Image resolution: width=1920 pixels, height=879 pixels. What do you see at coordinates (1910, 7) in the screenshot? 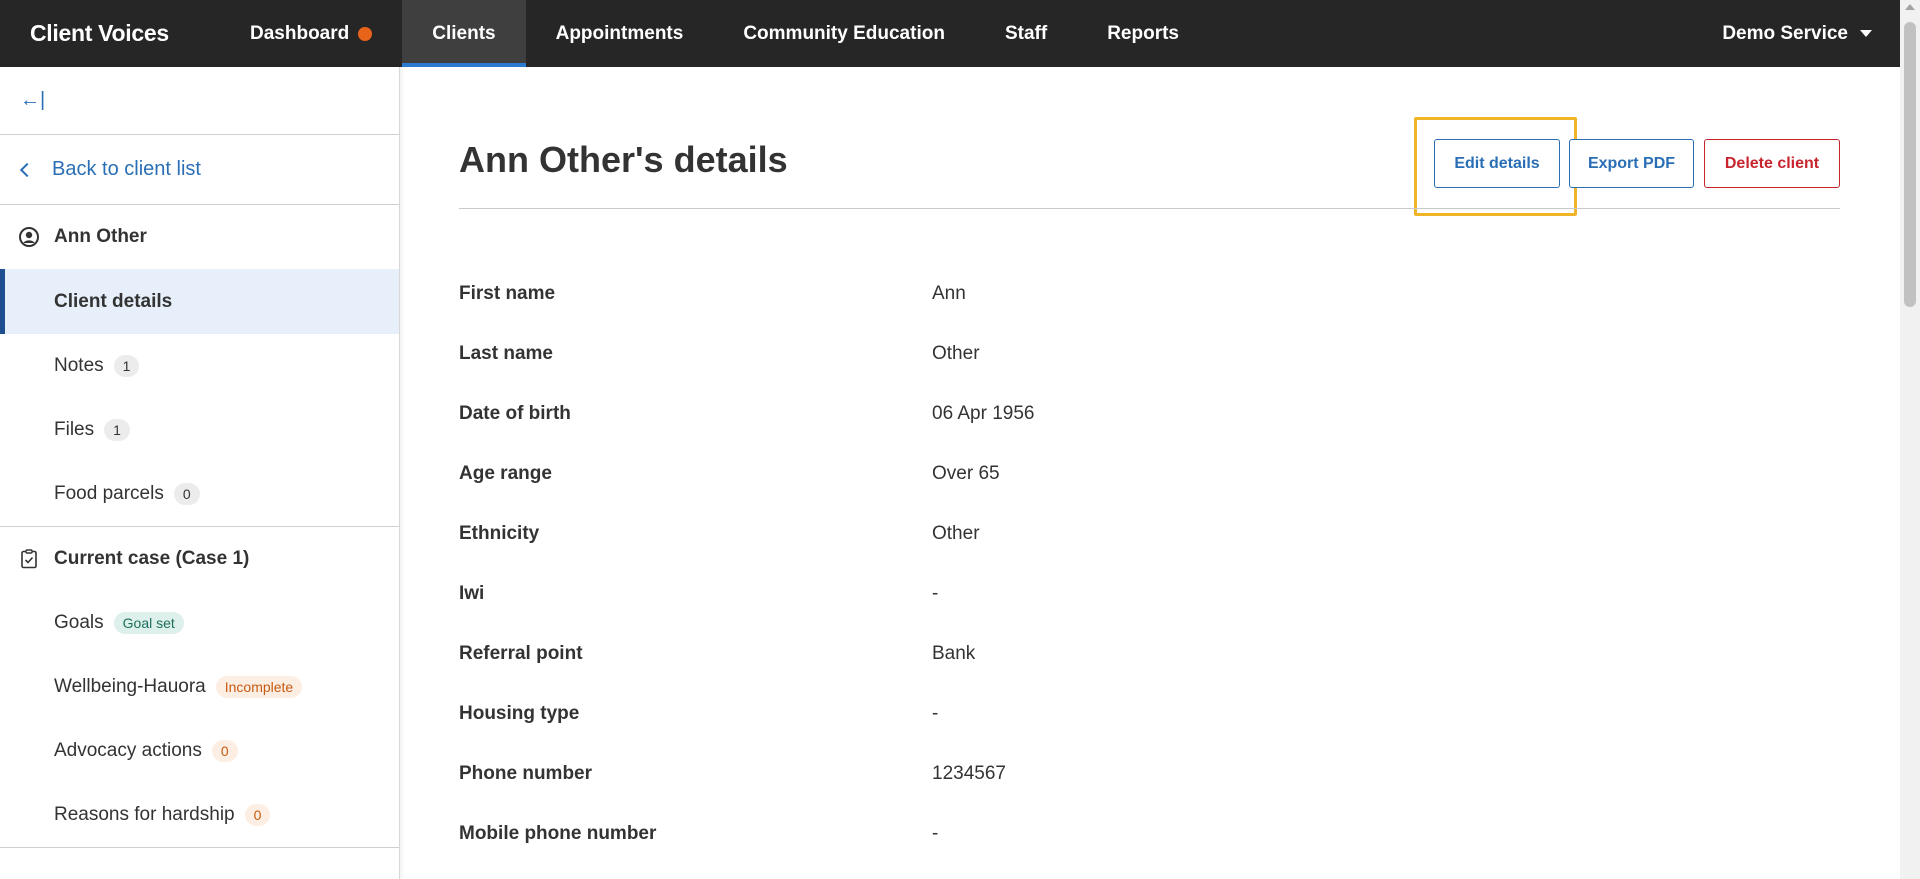
I see `scroll-up-arrow-icon` at bounding box center [1910, 7].